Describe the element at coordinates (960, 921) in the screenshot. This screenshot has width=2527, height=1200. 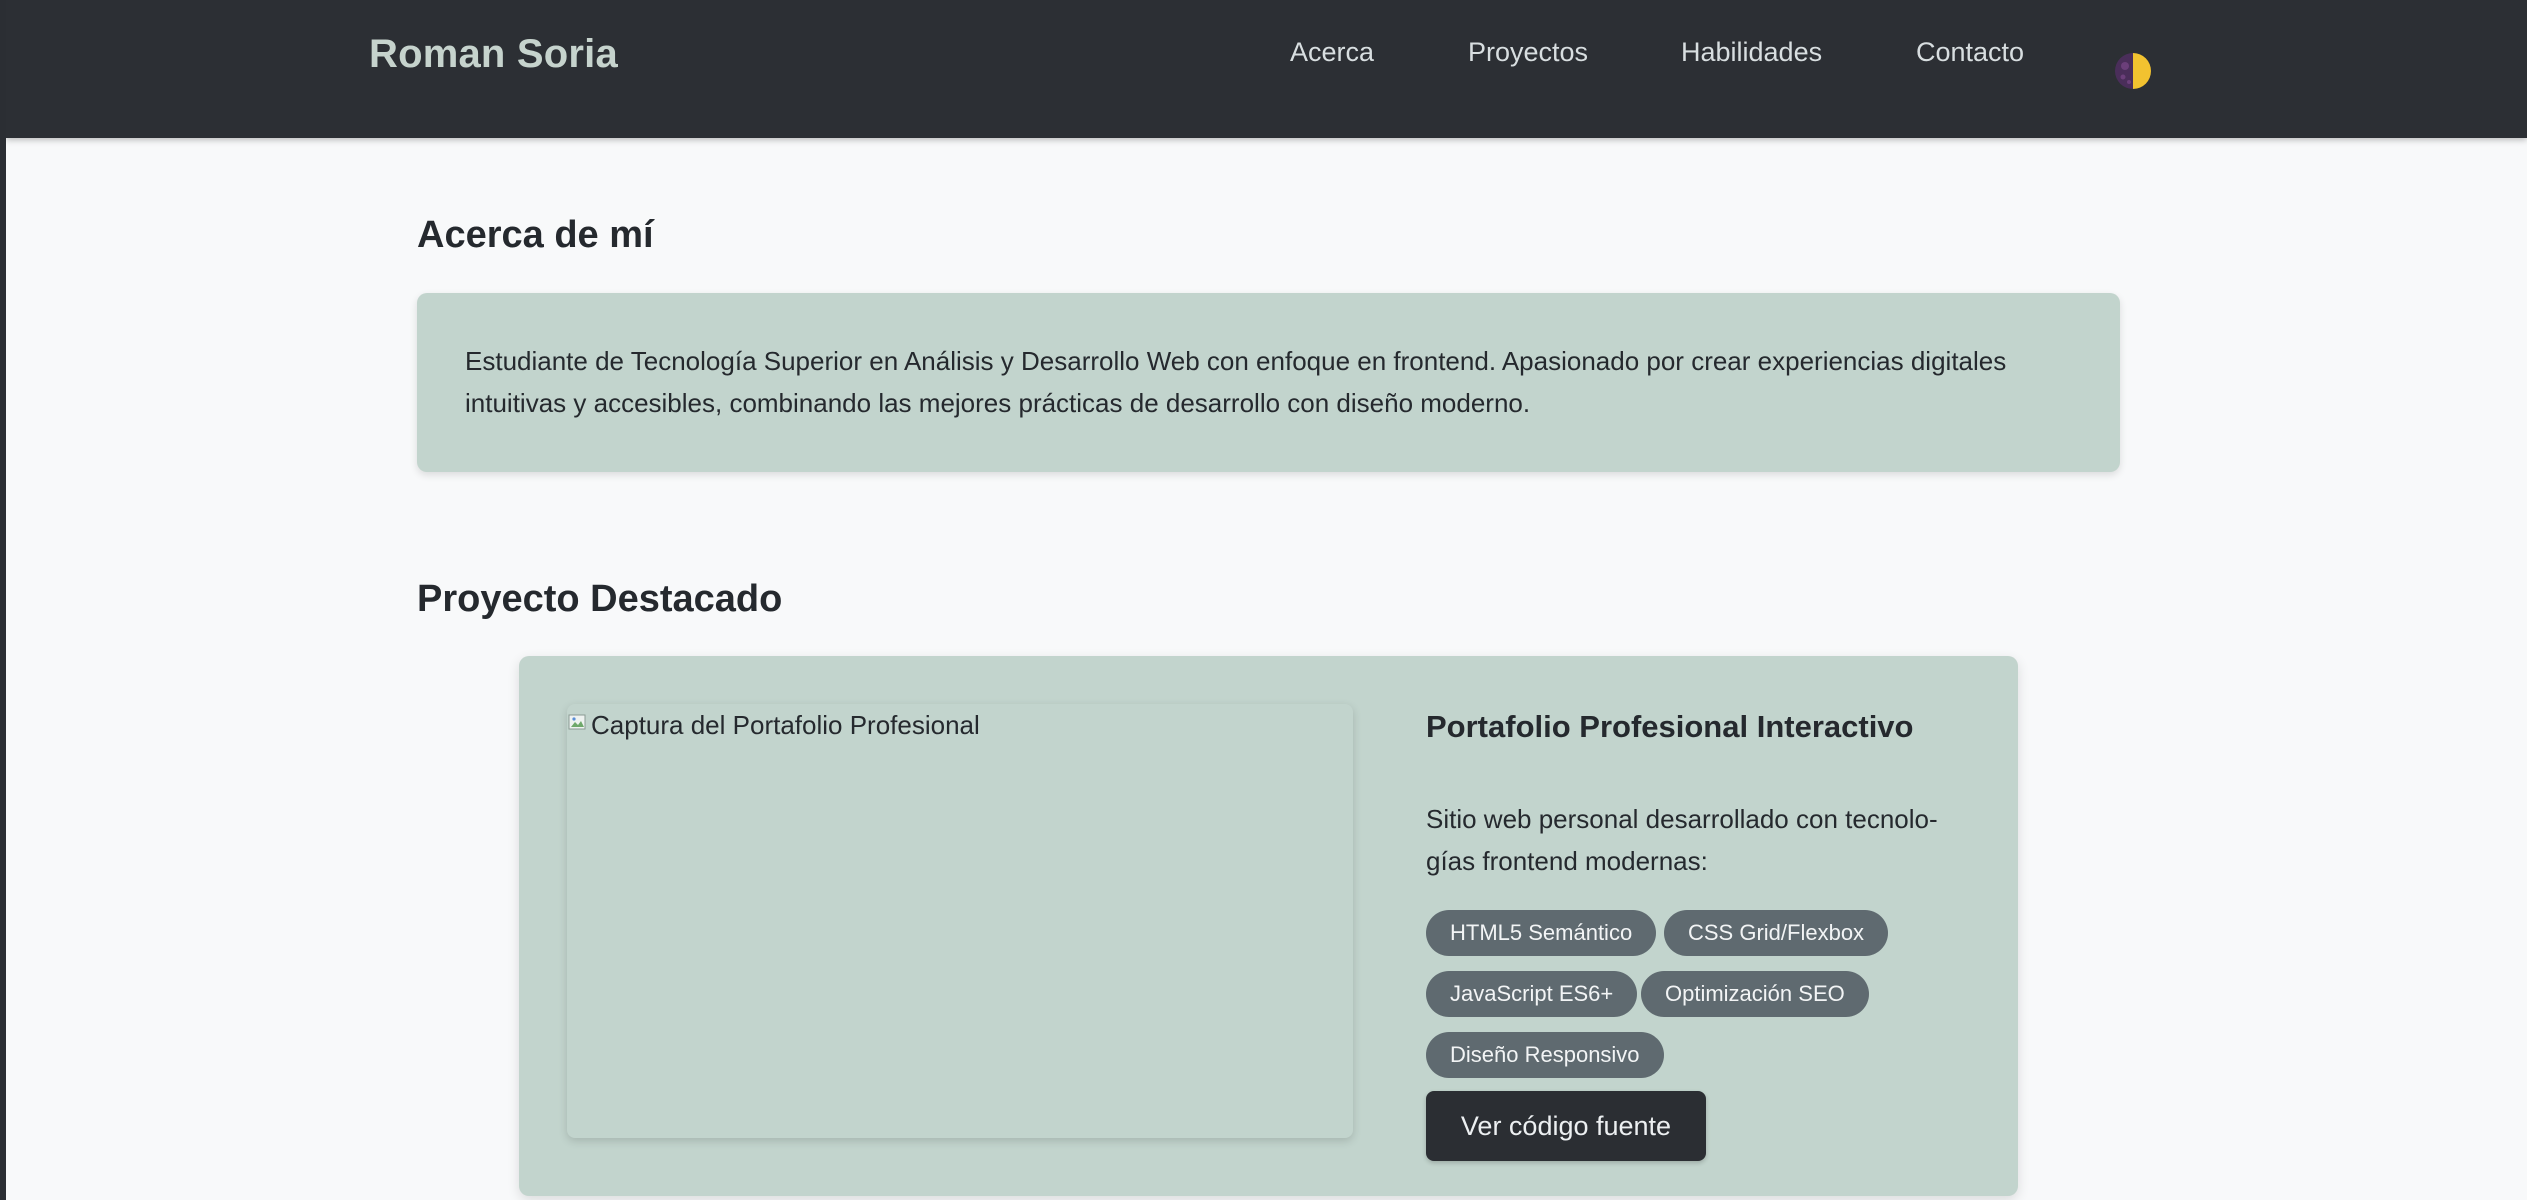
I see `project-screenshot: Captura del Portafolio Profesional` at that location.